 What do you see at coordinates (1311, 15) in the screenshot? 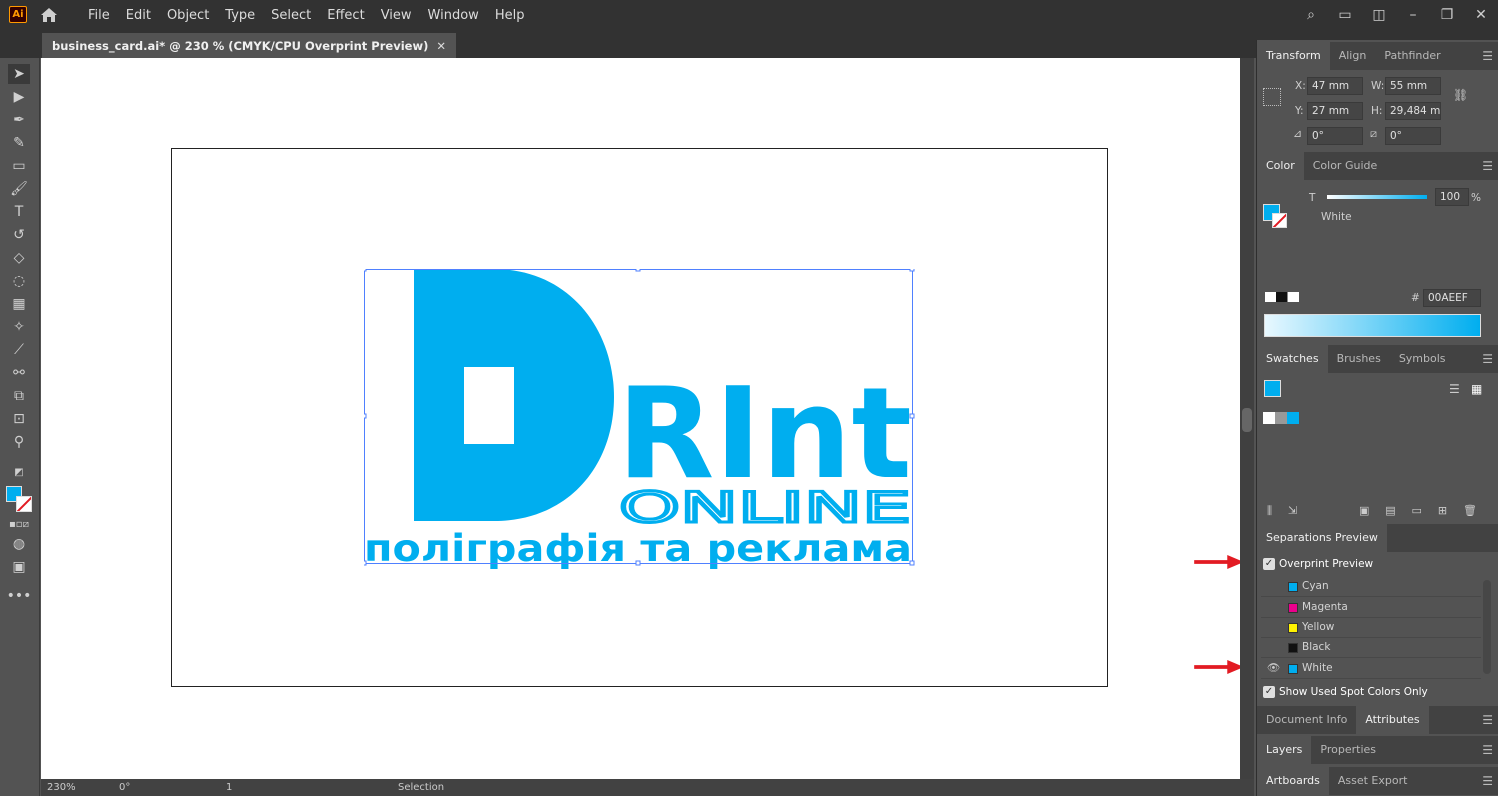
I see `search-icon: ⌕` at bounding box center [1311, 15].